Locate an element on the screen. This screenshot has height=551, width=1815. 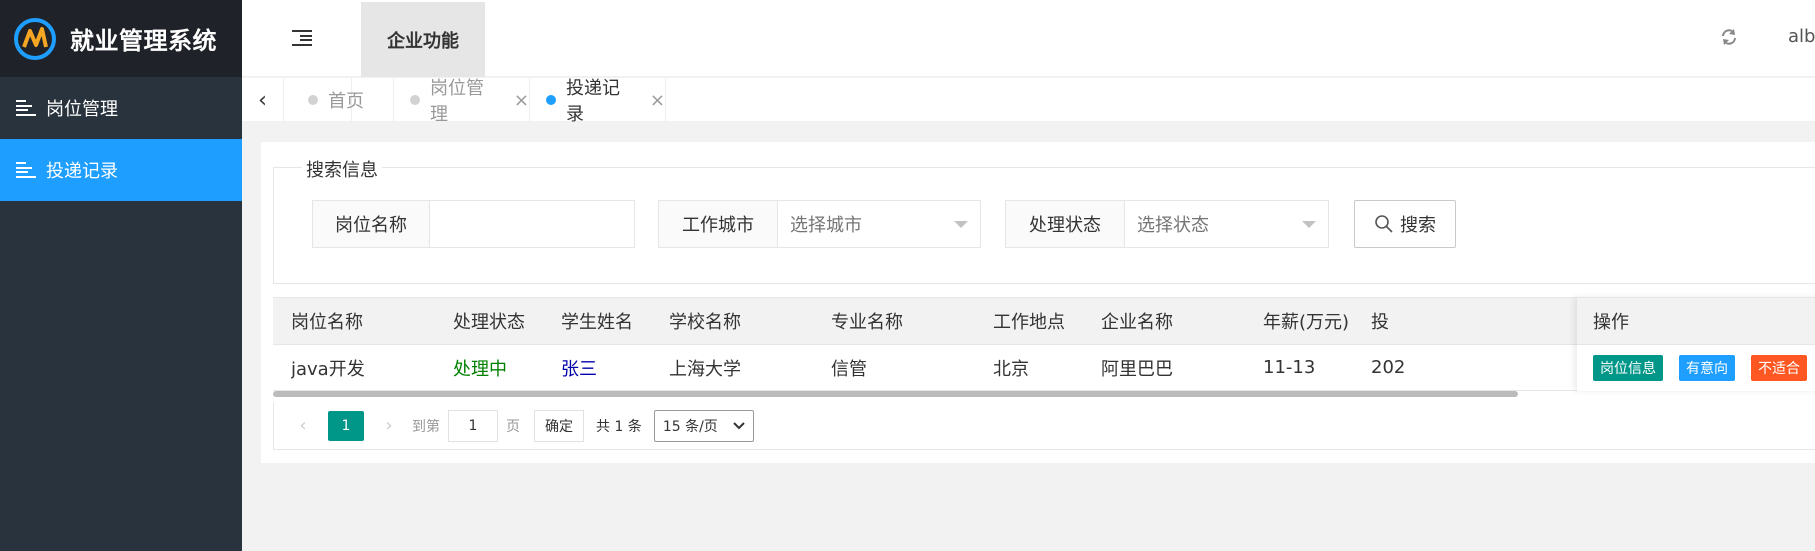
city-placeholder: 选择城市 is located at coordinates (826, 225).